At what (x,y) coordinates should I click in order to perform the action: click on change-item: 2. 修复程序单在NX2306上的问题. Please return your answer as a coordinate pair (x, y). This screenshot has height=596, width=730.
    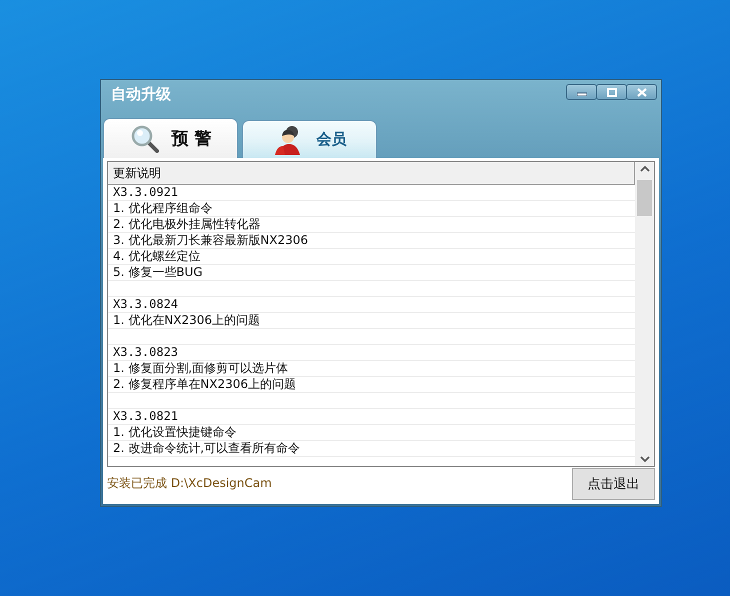
    Looking at the image, I should click on (371, 385).